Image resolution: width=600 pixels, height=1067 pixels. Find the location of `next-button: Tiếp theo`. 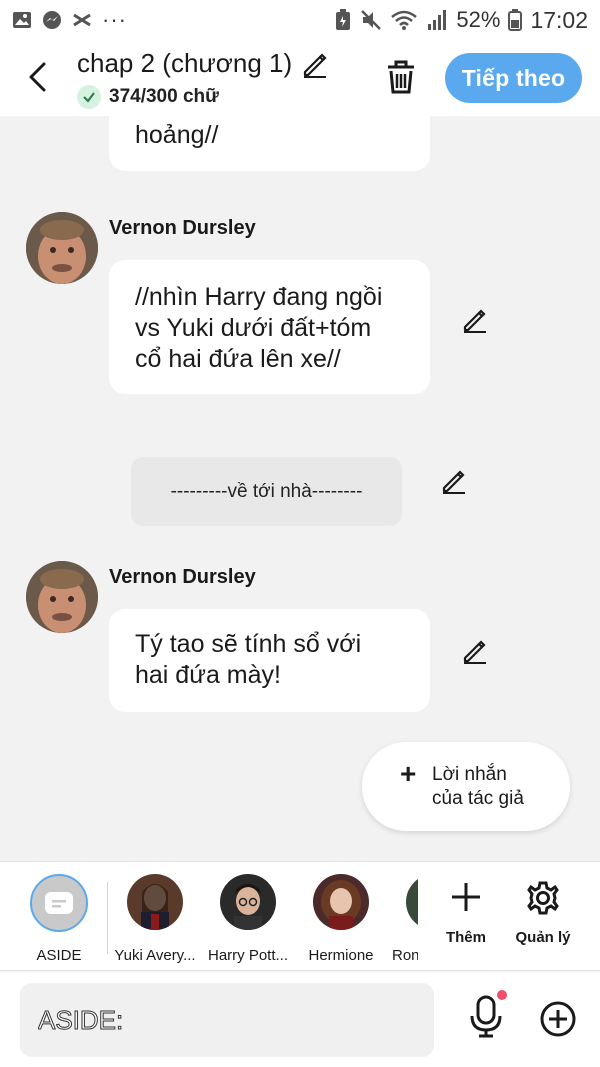

next-button: Tiếp theo is located at coordinates (513, 78).